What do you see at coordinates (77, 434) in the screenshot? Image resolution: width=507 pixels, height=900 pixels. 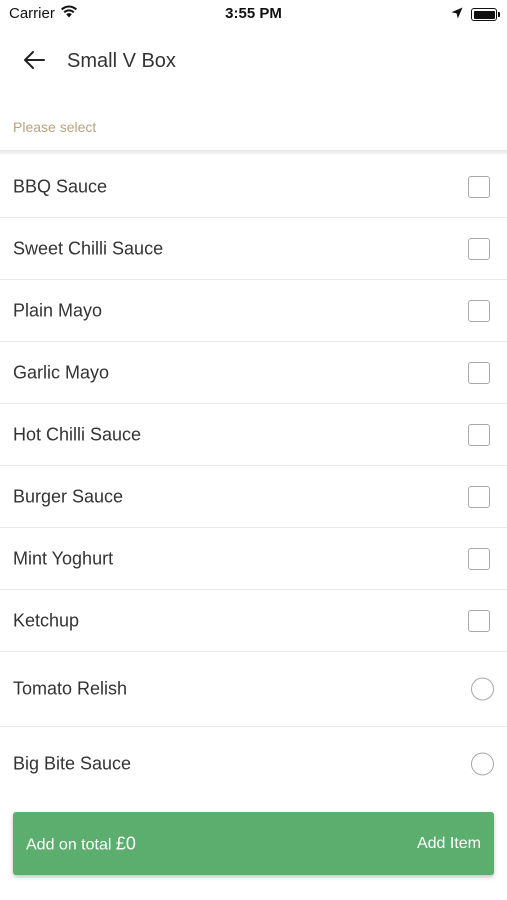 I see `option-label: Hot Chilli Sauce` at bounding box center [77, 434].